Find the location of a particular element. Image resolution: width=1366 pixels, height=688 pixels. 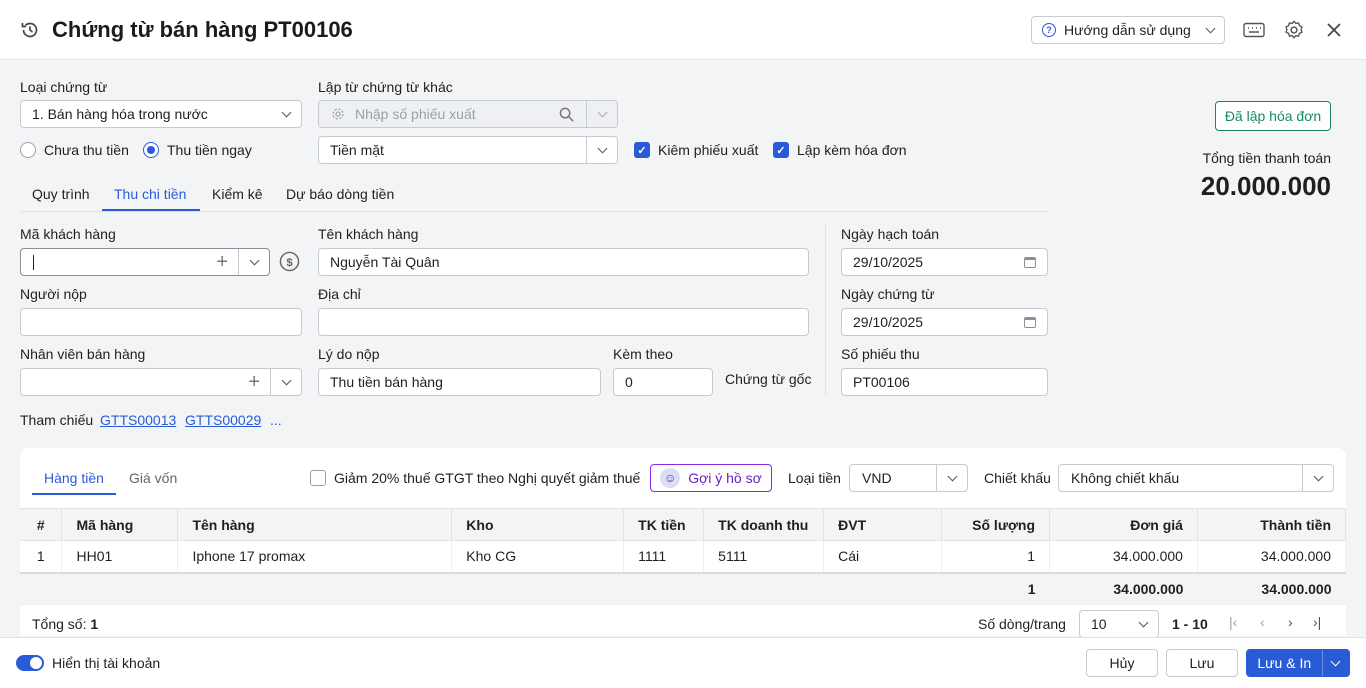

voucher-type-value: 1. Bán hàng hóa trong nước is located at coordinates (120, 114).